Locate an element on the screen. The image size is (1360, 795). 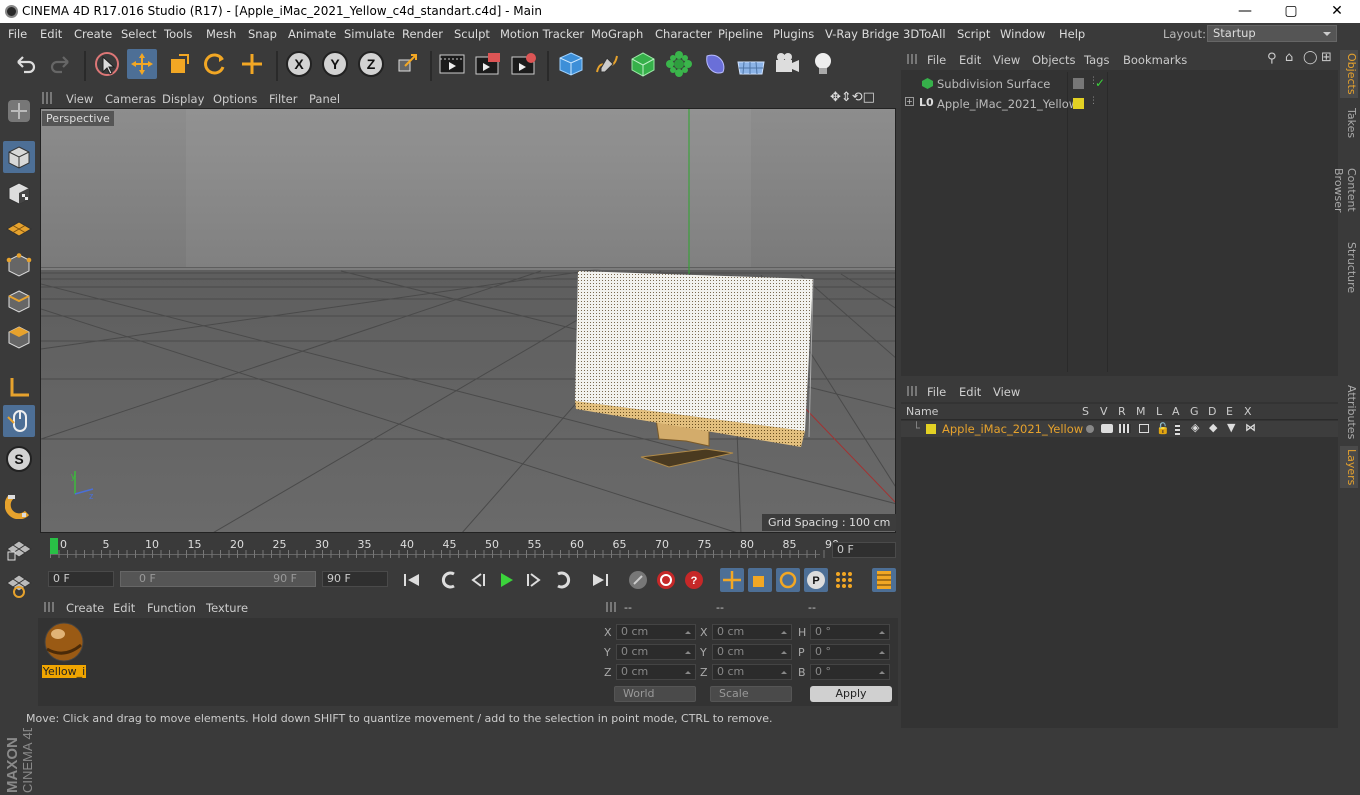
go-to-start-icon is located at coordinates (412, 580).